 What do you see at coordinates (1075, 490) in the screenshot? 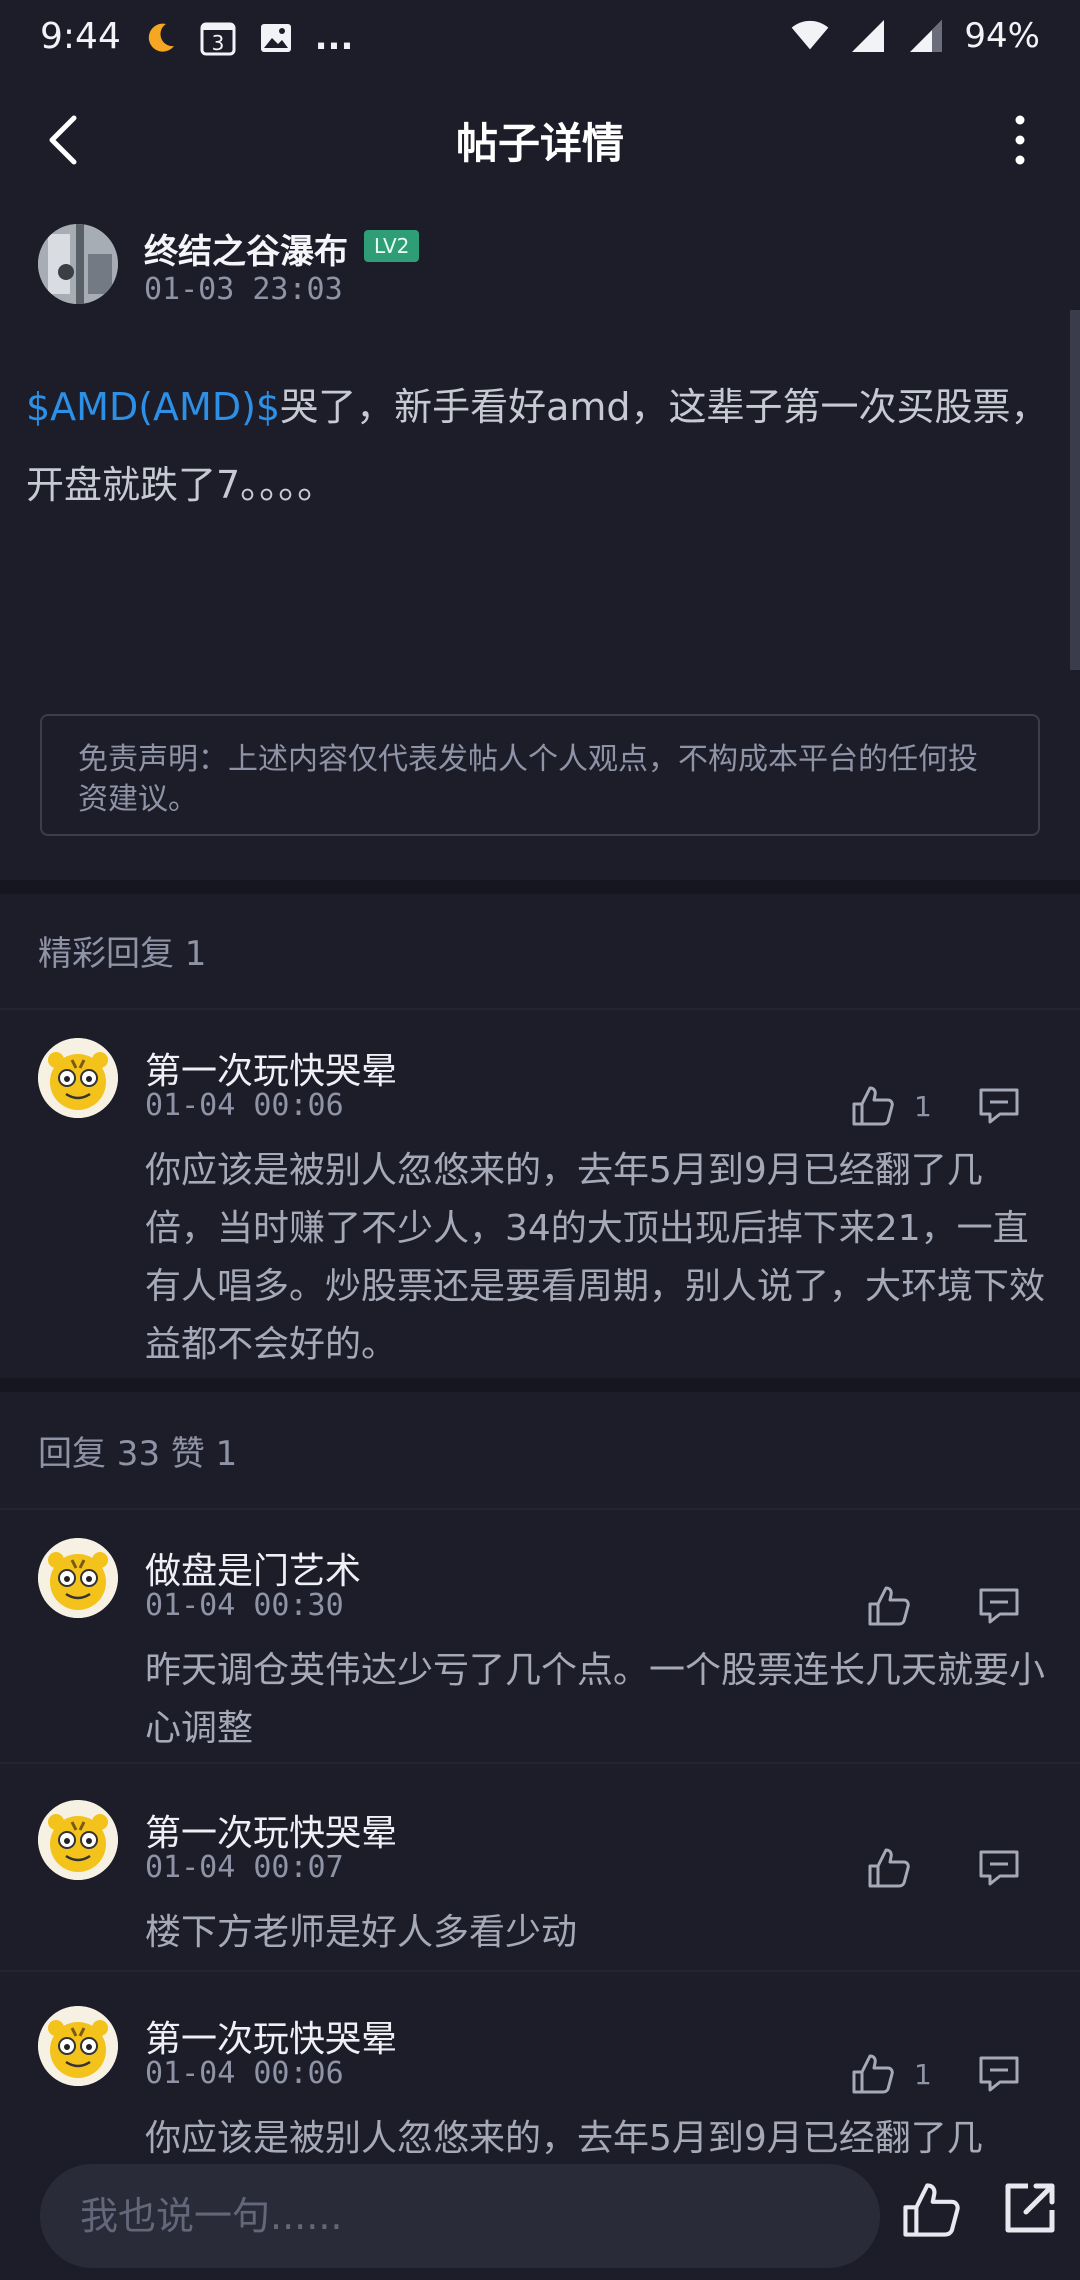
I see `scrollbar` at bounding box center [1075, 490].